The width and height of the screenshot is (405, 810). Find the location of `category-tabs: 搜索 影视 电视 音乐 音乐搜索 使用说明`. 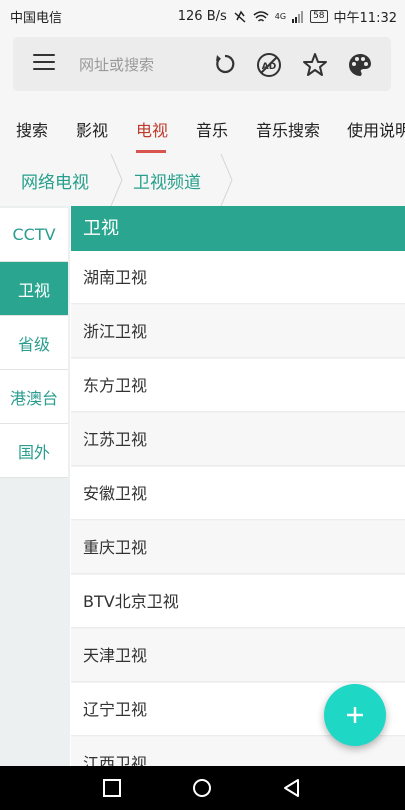

category-tabs: 搜索 影视 电视 音乐 音乐搜索 使用说明 is located at coordinates (202, 127).